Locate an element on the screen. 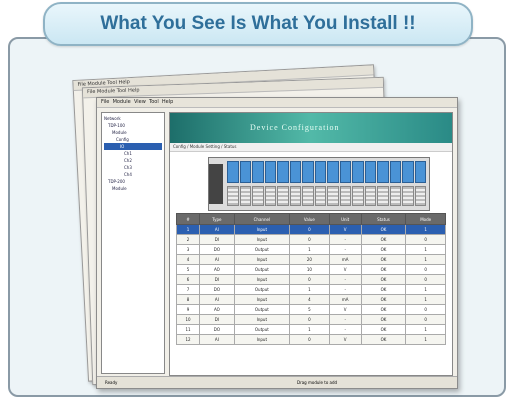 The height and width of the screenshot is (403, 516). column-header: Channel is located at coordinates (262, 219).